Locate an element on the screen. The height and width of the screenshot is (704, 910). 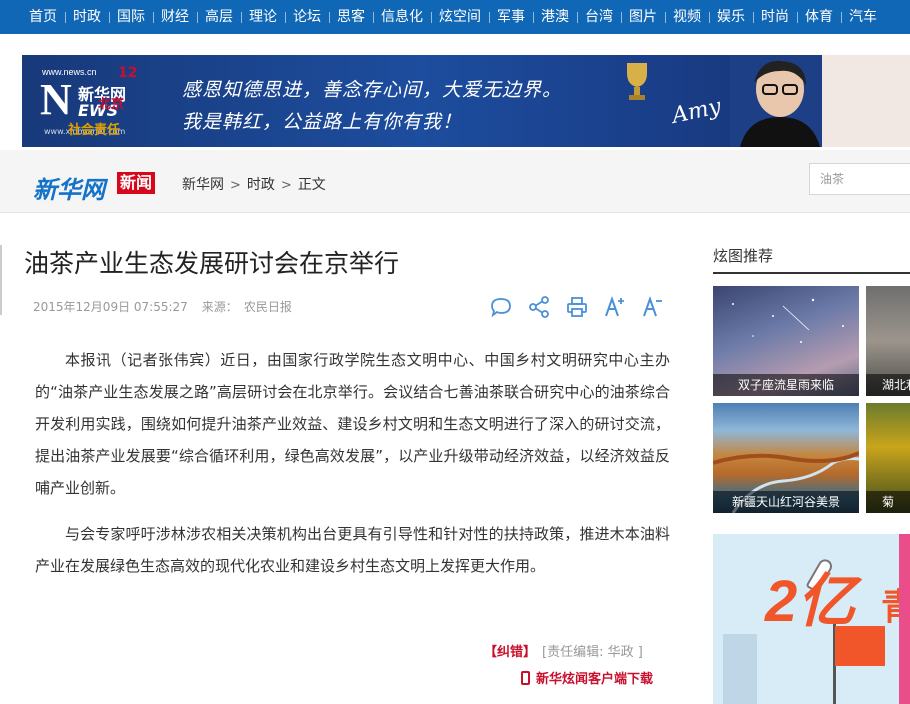
nav-hkmacau: 港澳 is located at coordinates (555, 17).